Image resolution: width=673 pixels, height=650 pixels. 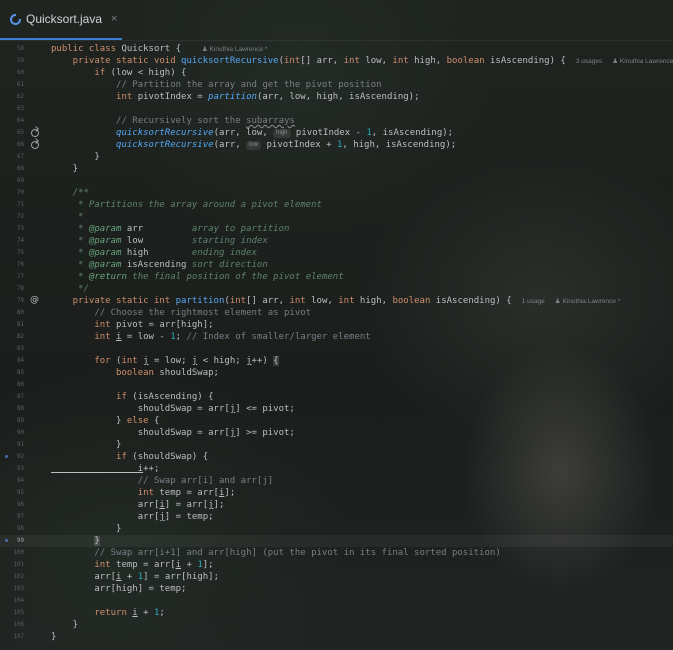 What do you see at coordinates (336, 589) in the screenshot?
I see `code-line: 103 arr[high] = temp;` at bounding box center [336, 589].